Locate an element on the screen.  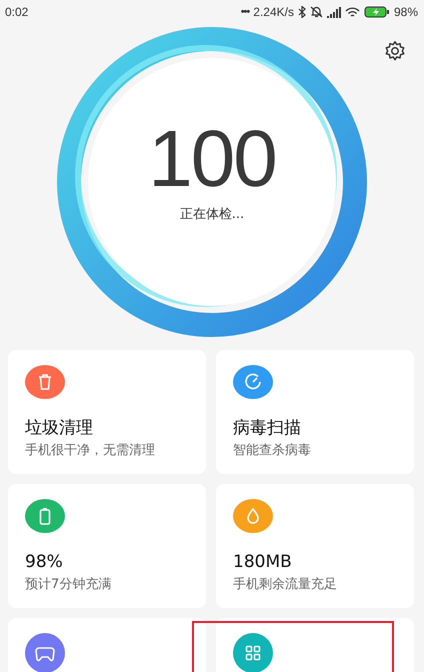
muted-bell-icon is located at coordinates (316, 12).